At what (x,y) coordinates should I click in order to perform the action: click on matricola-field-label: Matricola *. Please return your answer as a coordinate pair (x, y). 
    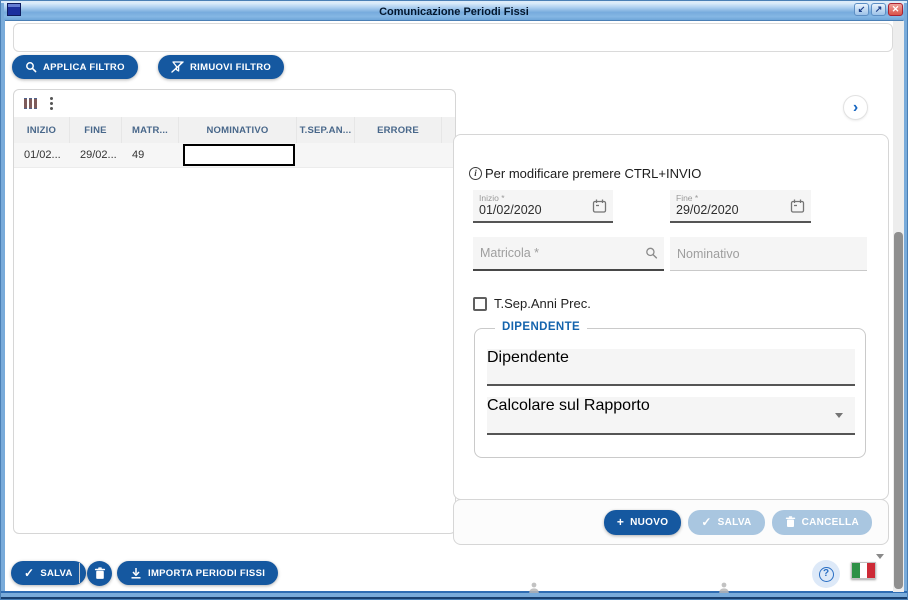
    Looking at the image, I should click on (510, 253).